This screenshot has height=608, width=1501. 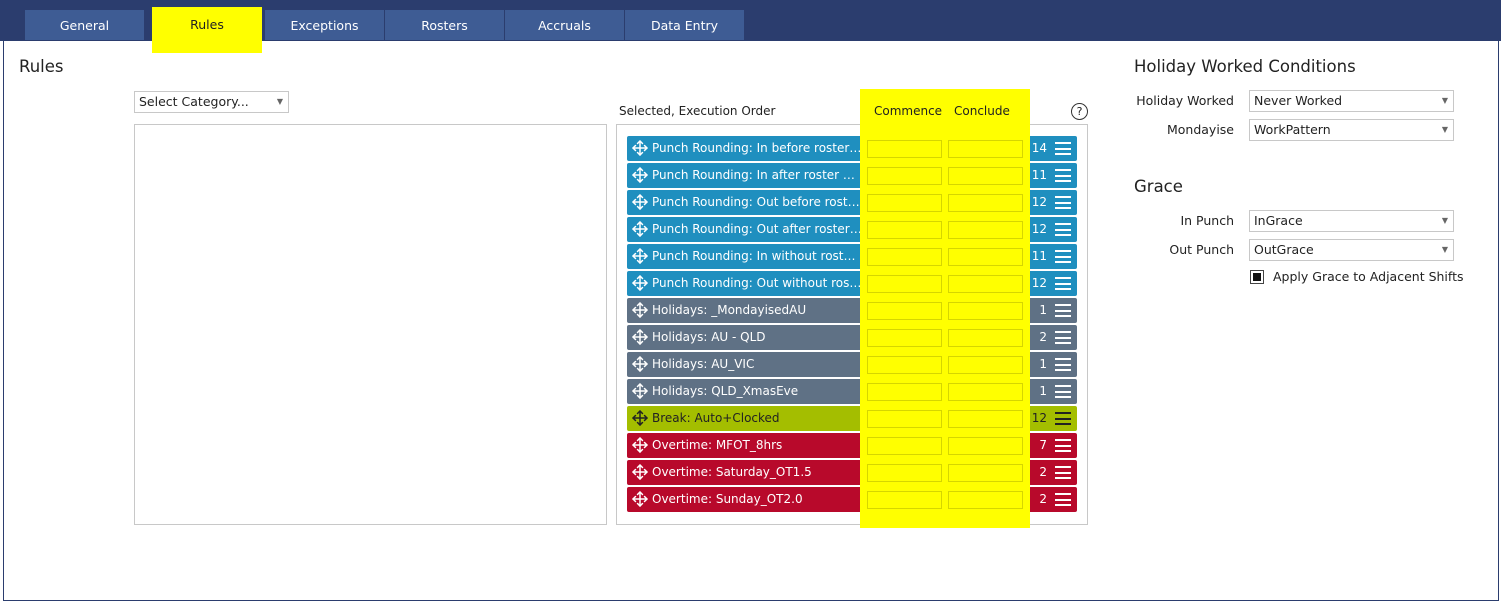 What do you see at coordinates (1351, 250) in the screenshot?
I see `out-punch-select: OutGrace ▼` at bounding box center [1351, 250].